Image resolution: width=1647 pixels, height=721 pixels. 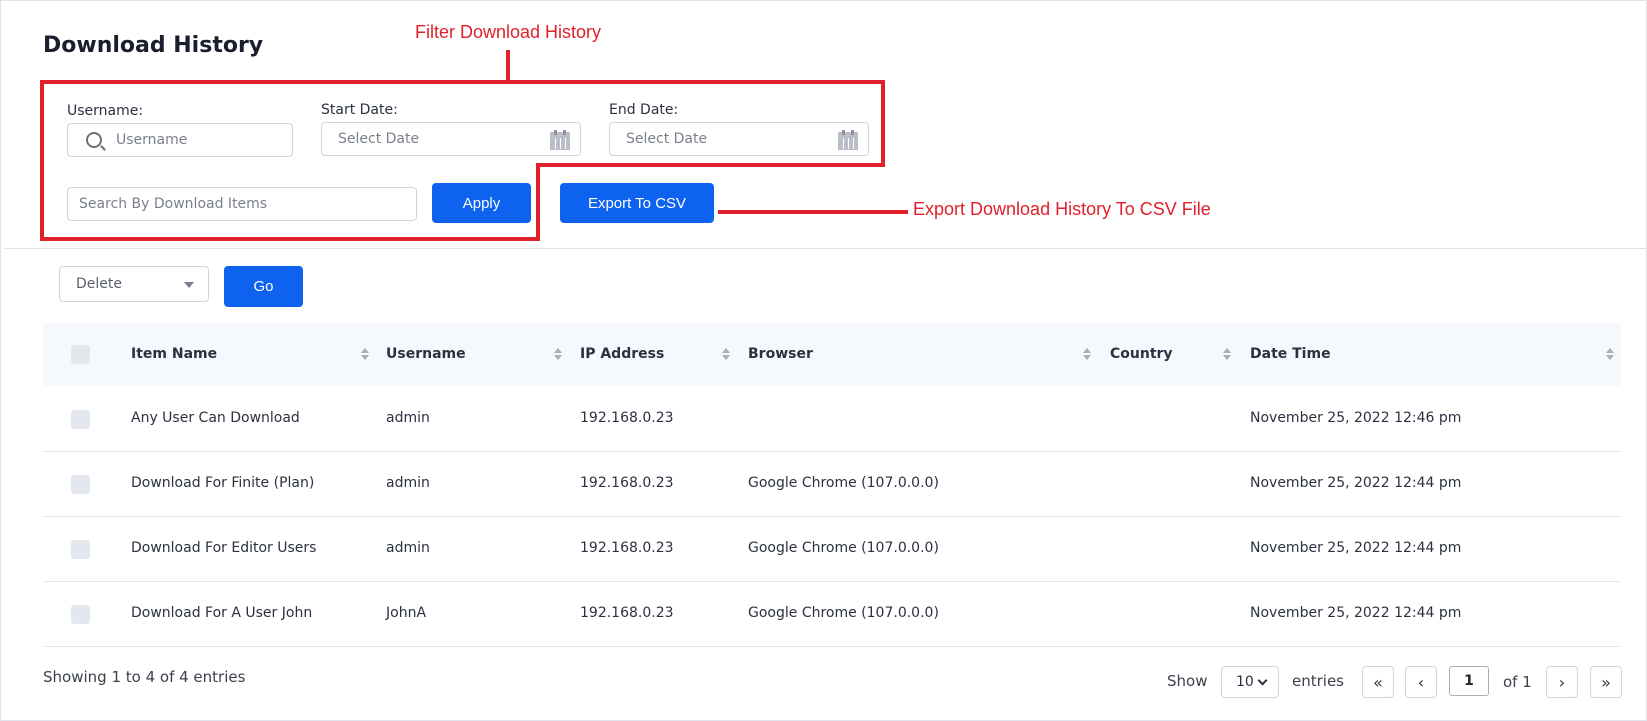 What do you see at coordinates (538, 202) in the screenshot?
I see `filter-annotation-box-inner` at bounding box center [538, 202].